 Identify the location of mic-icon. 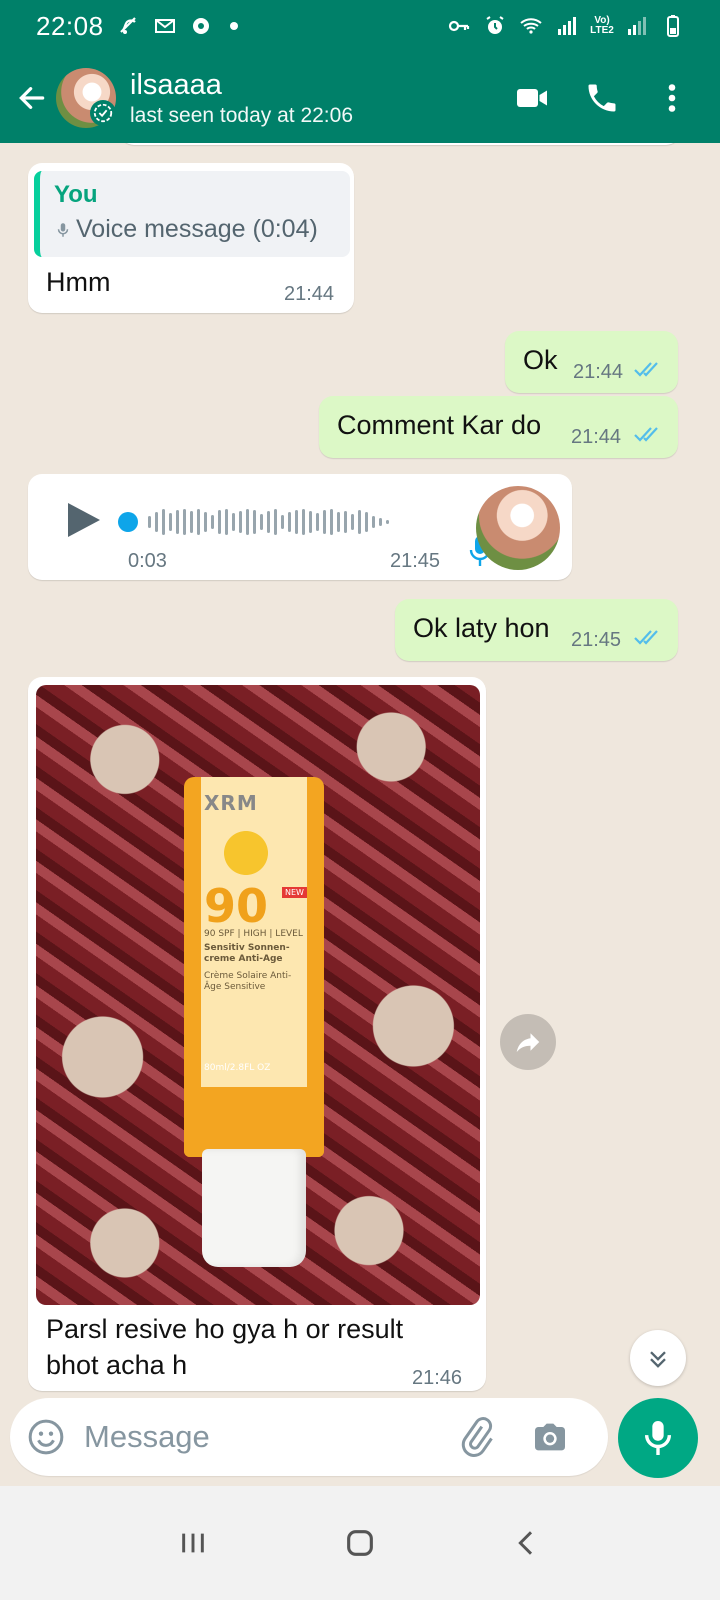
(63, 229).